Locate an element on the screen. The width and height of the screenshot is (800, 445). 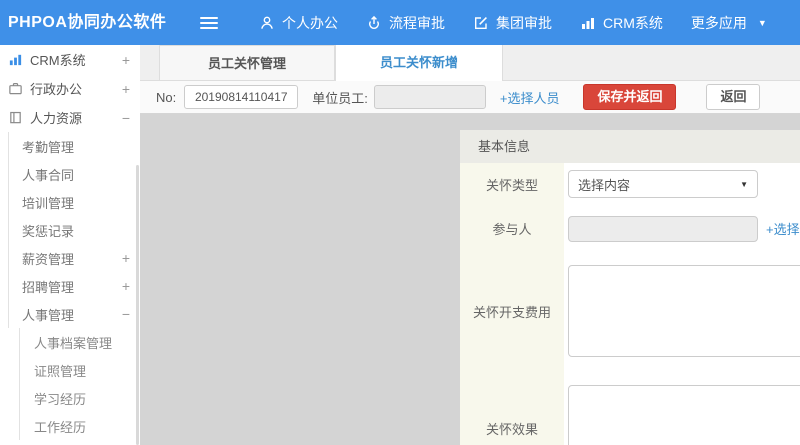
nav-item-more-apps: 更多应用 ▼ is located at coordinates (729, 22).